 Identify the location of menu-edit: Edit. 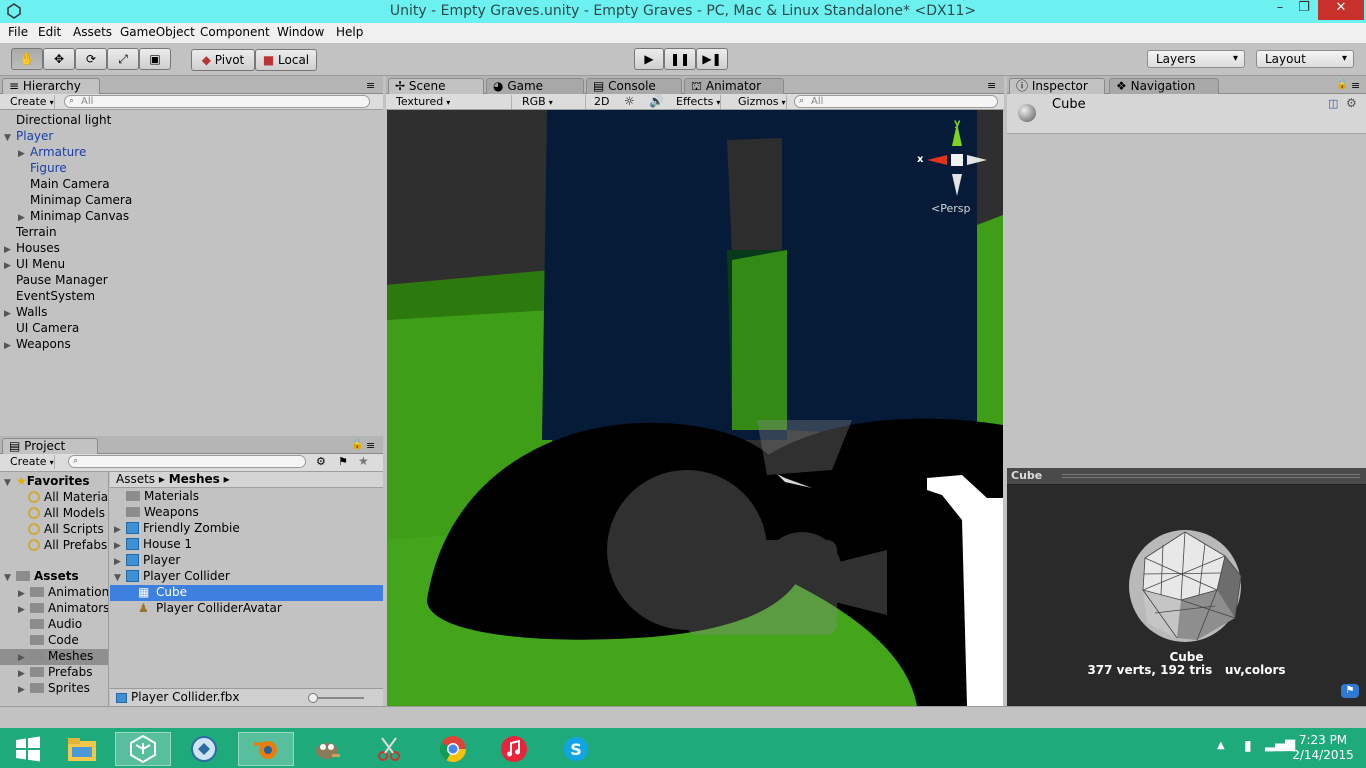
(49, 32).